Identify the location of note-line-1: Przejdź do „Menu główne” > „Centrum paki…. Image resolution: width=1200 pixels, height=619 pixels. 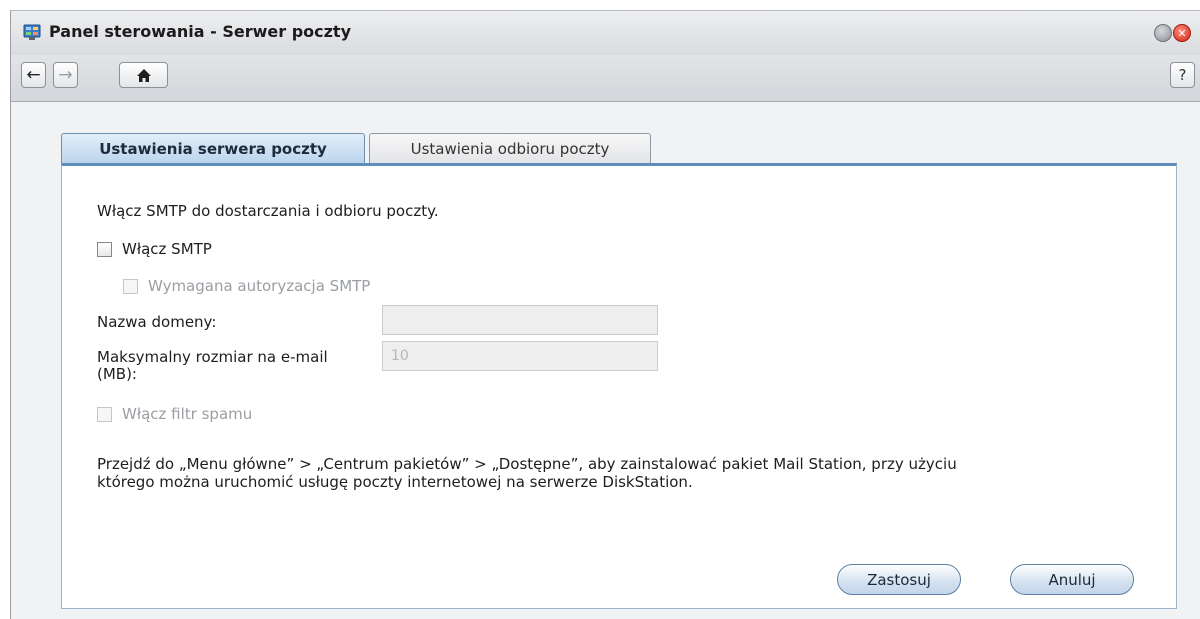
(527, 464).